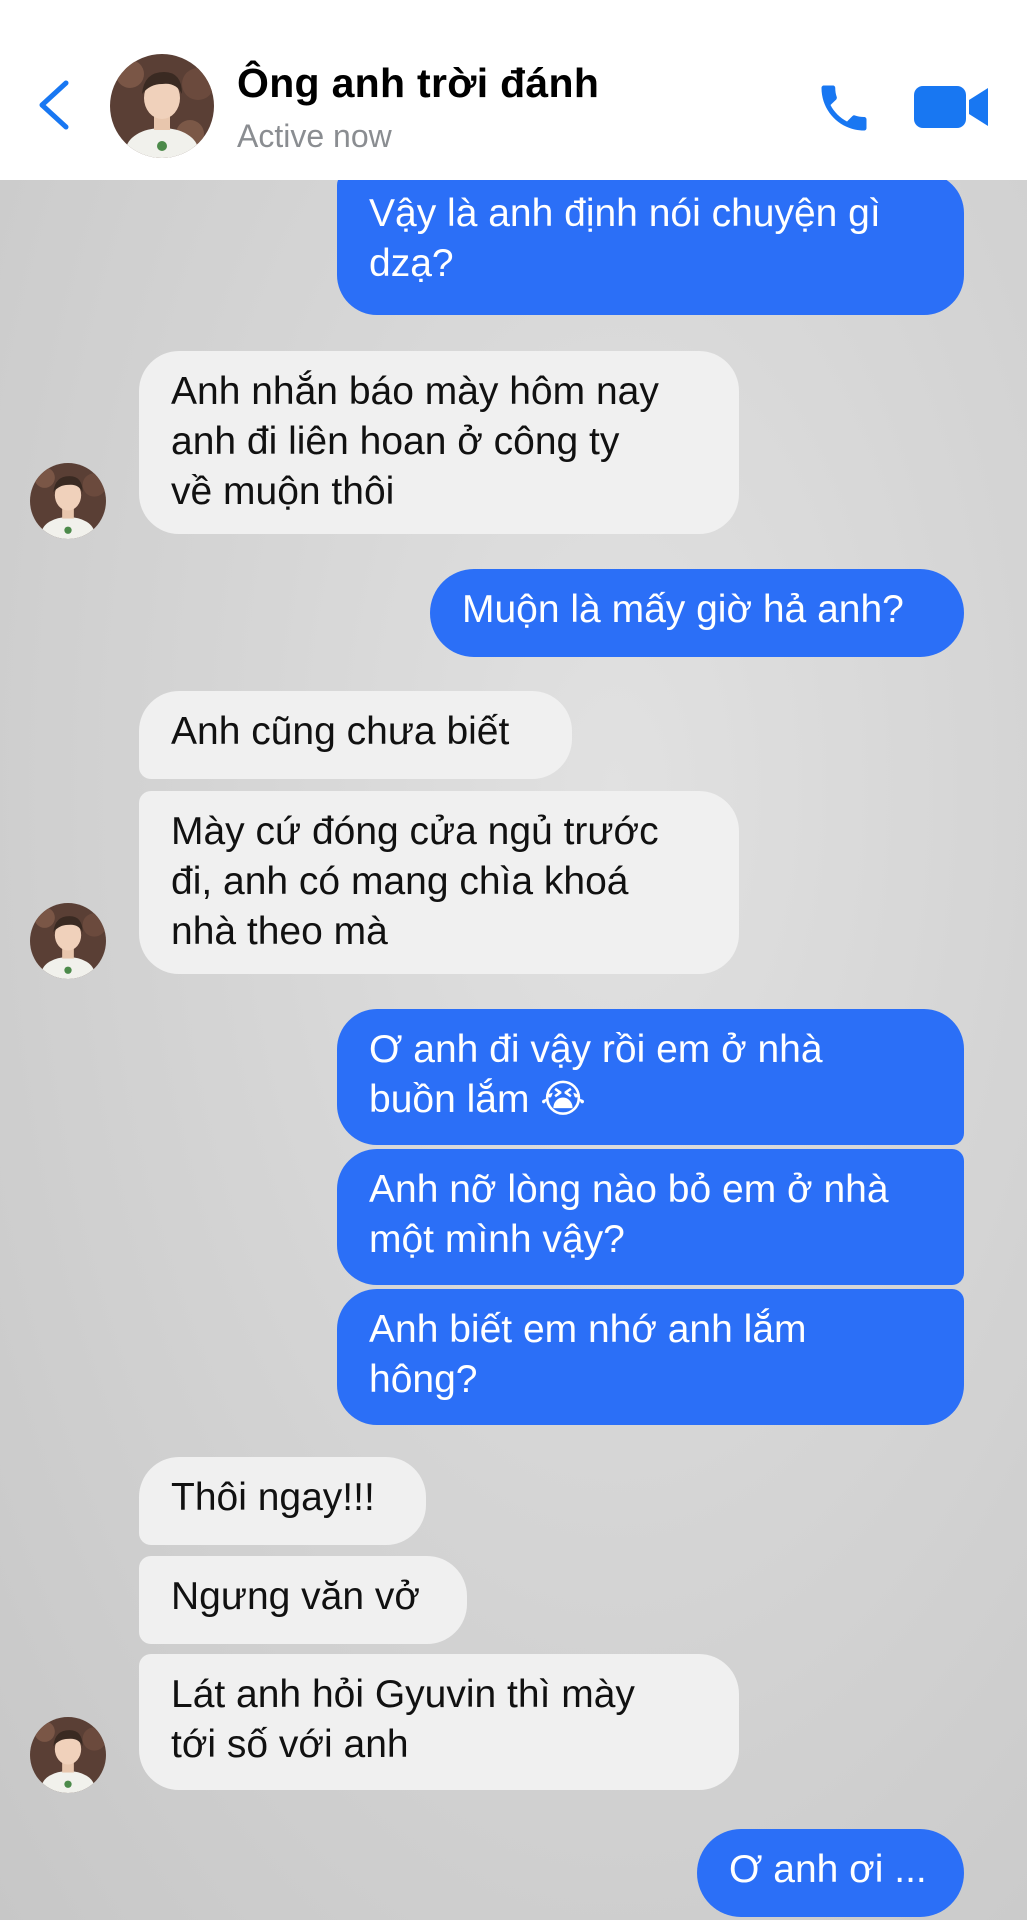  Describe the element at coordinates (355, 735) in the screenshot. I see `message-bubble-incoming: Anh cũng chưa biết` at that location.